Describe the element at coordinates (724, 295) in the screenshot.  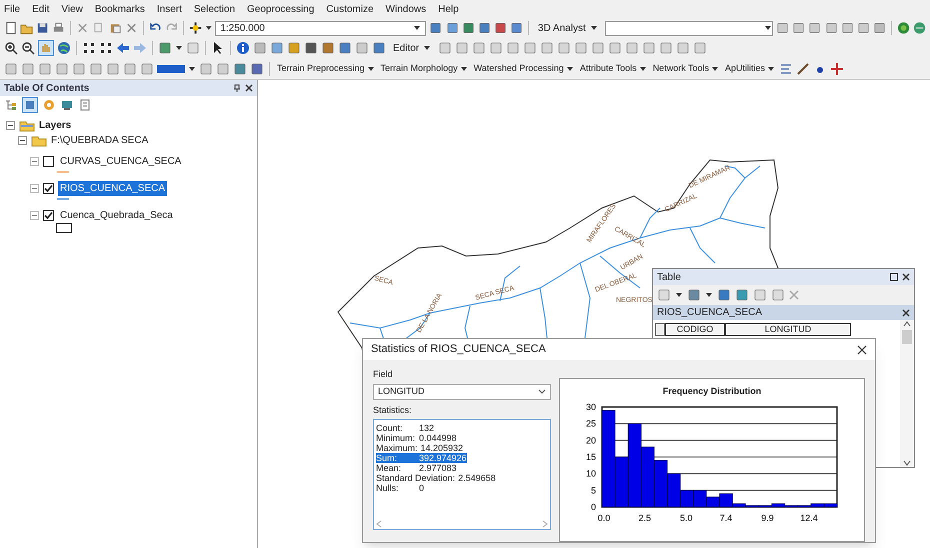
I see `select-by-attributes-icon` at that location.